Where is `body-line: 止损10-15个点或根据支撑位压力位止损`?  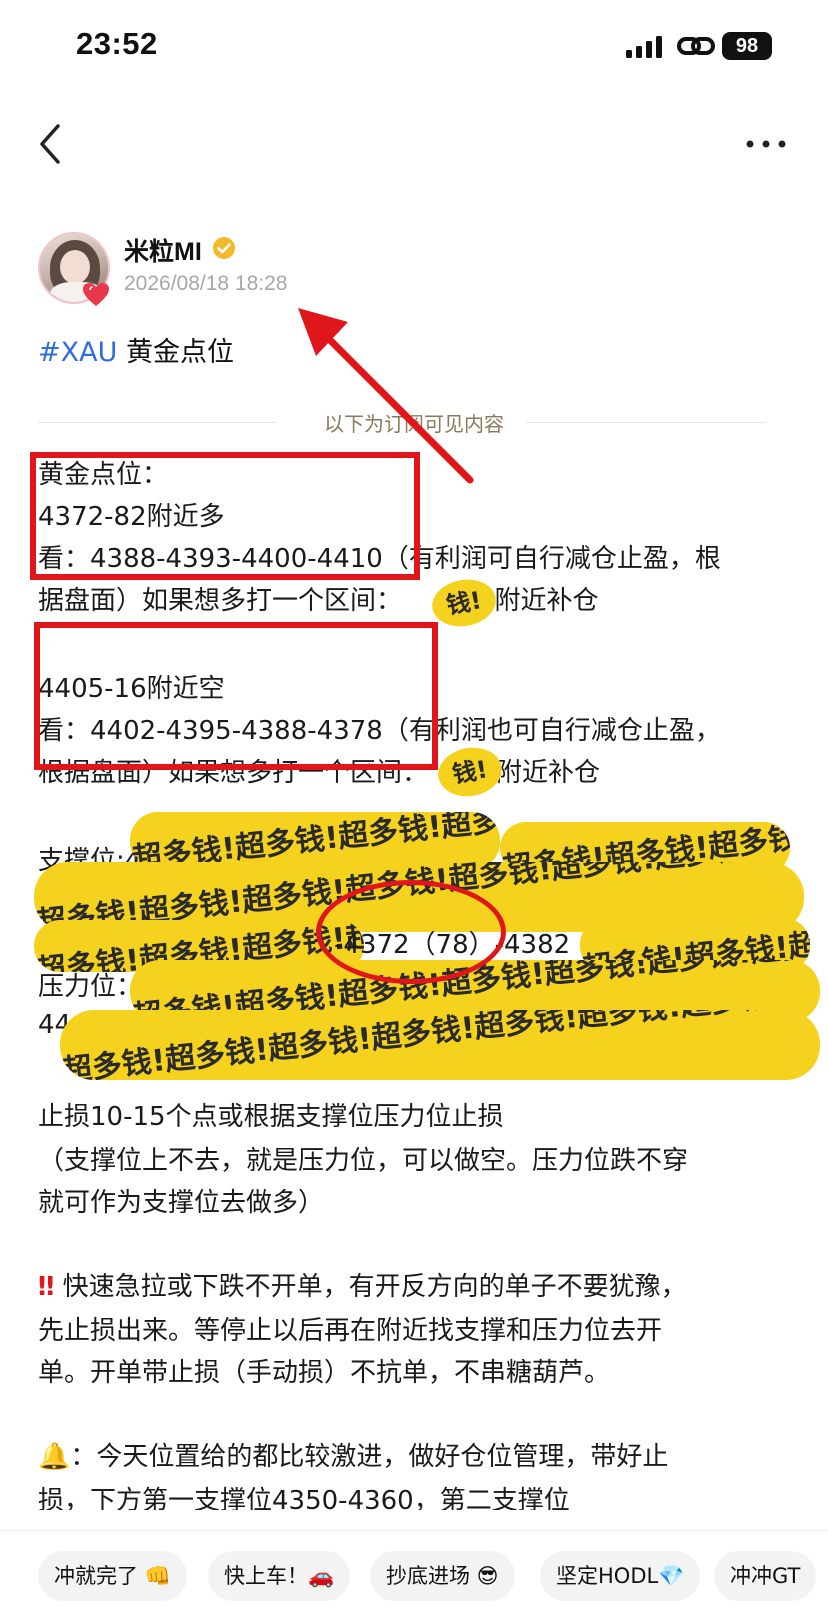 body-line: 止损10-15个点或根据支撑位压力位止损 is located at coordinates (271, 1117).